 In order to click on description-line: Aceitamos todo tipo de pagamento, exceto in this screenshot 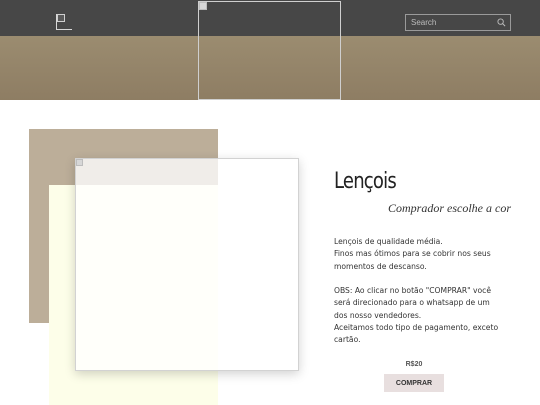, I will do `click(416, 328)`.